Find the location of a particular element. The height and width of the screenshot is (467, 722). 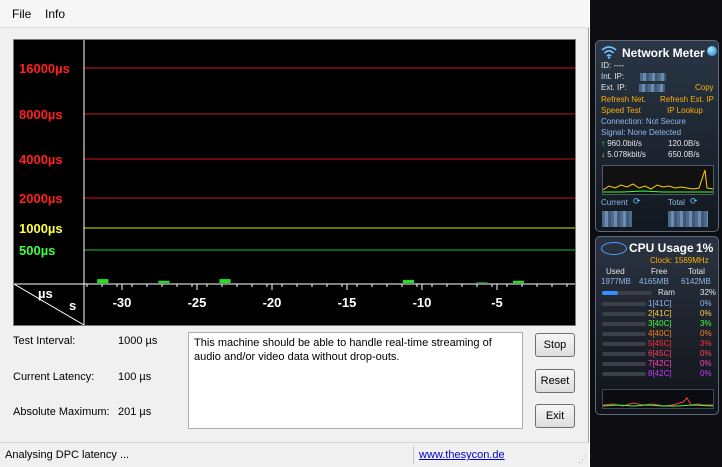

ram-percent: 32% is located at coordinates (708, 292).